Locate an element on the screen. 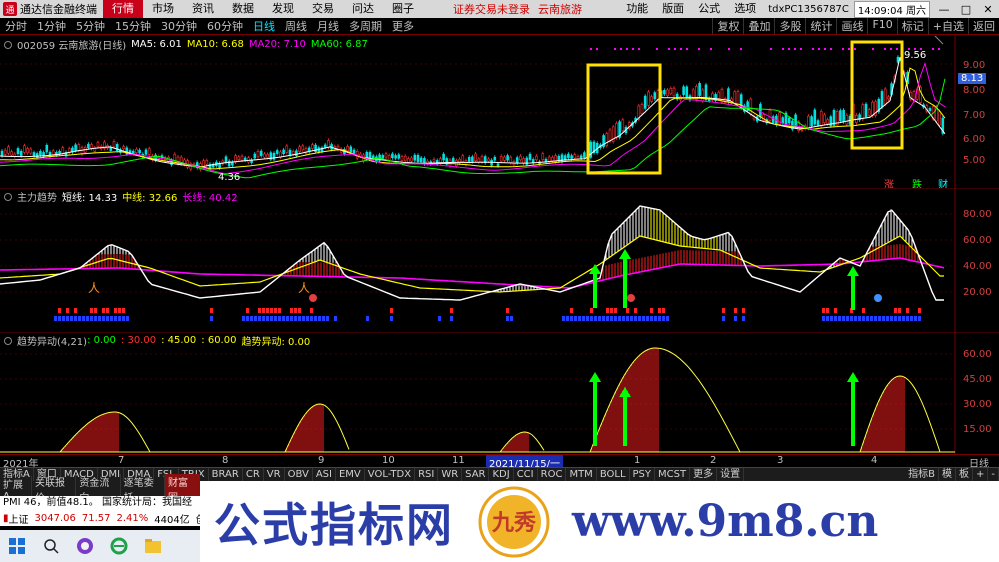 The width and height of the screenshot is (999, 562). indicator-tab: PSY is located at coordinates (643, 474).